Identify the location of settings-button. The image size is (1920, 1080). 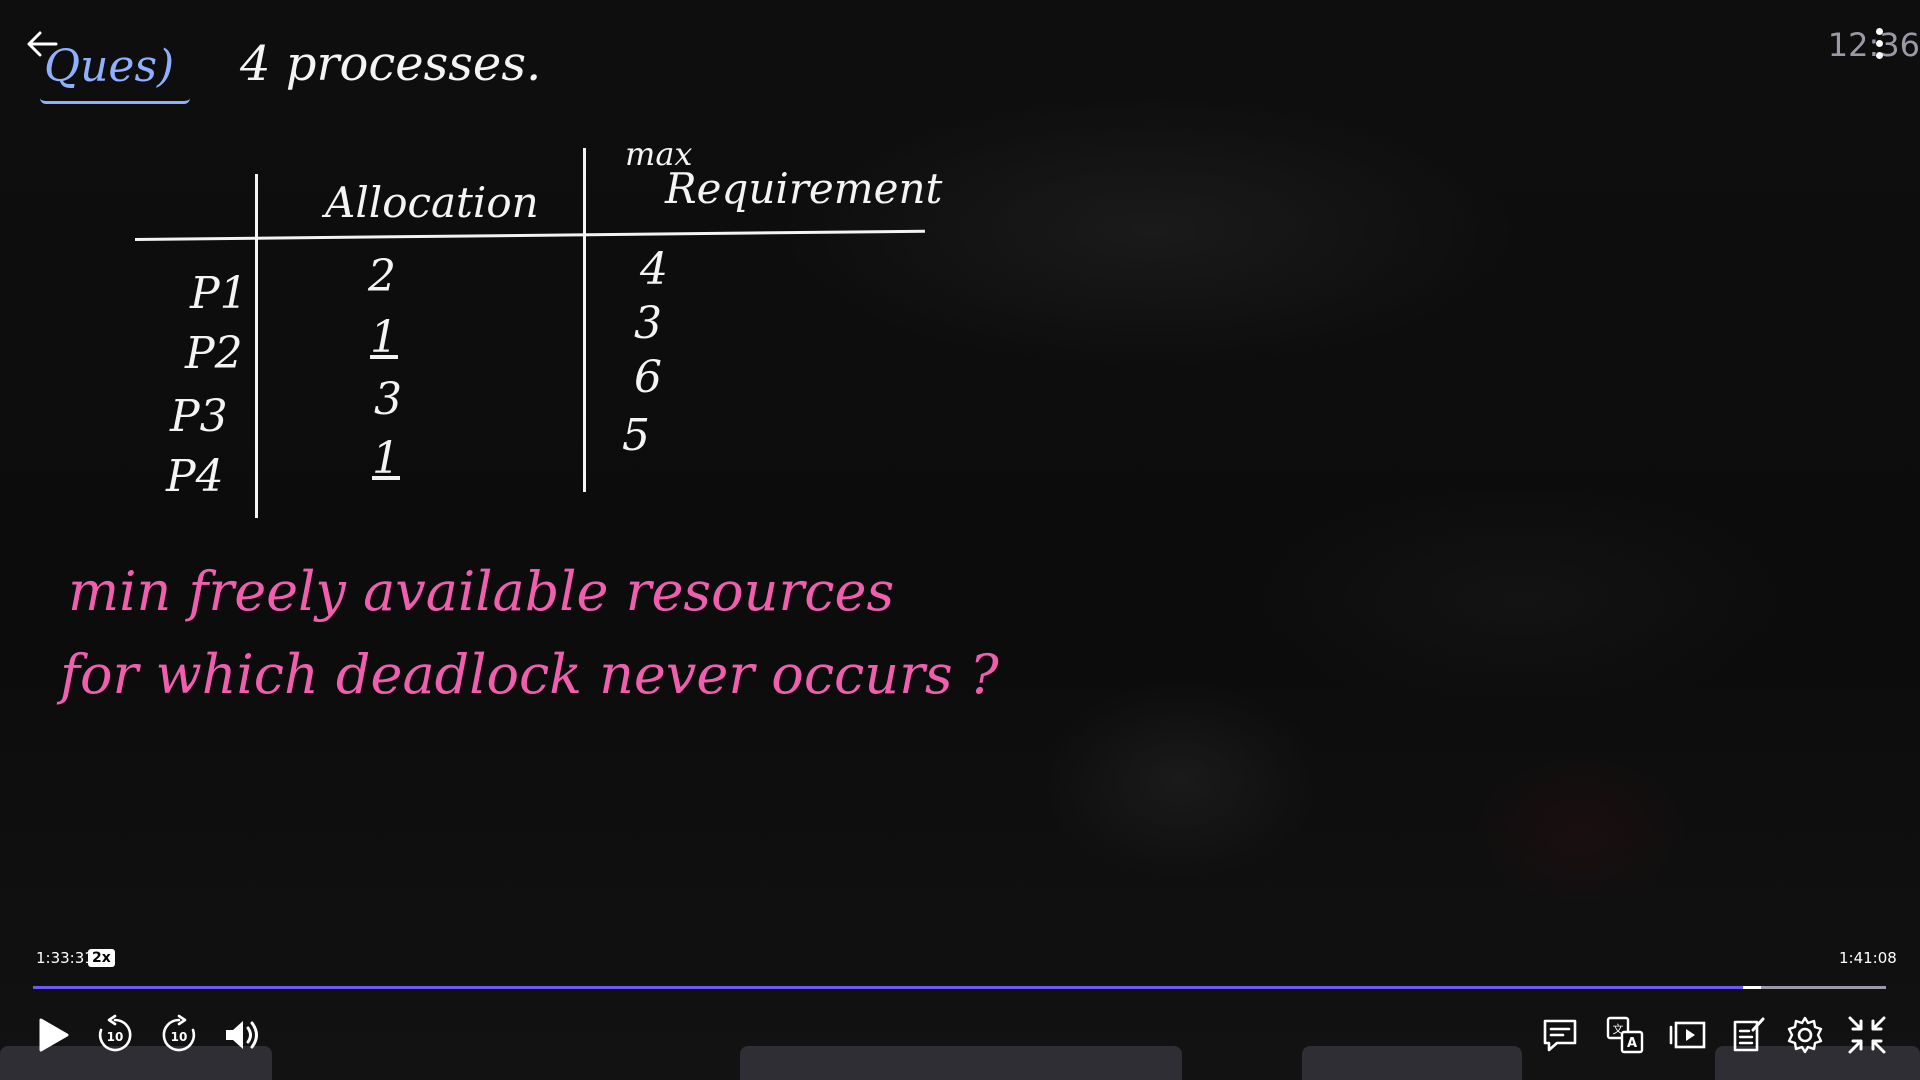
(1805, 1035).